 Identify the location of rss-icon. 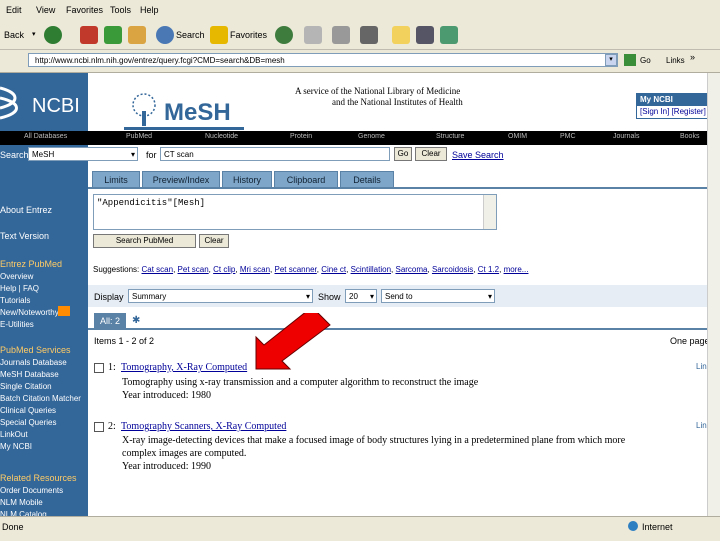
(64, 311).